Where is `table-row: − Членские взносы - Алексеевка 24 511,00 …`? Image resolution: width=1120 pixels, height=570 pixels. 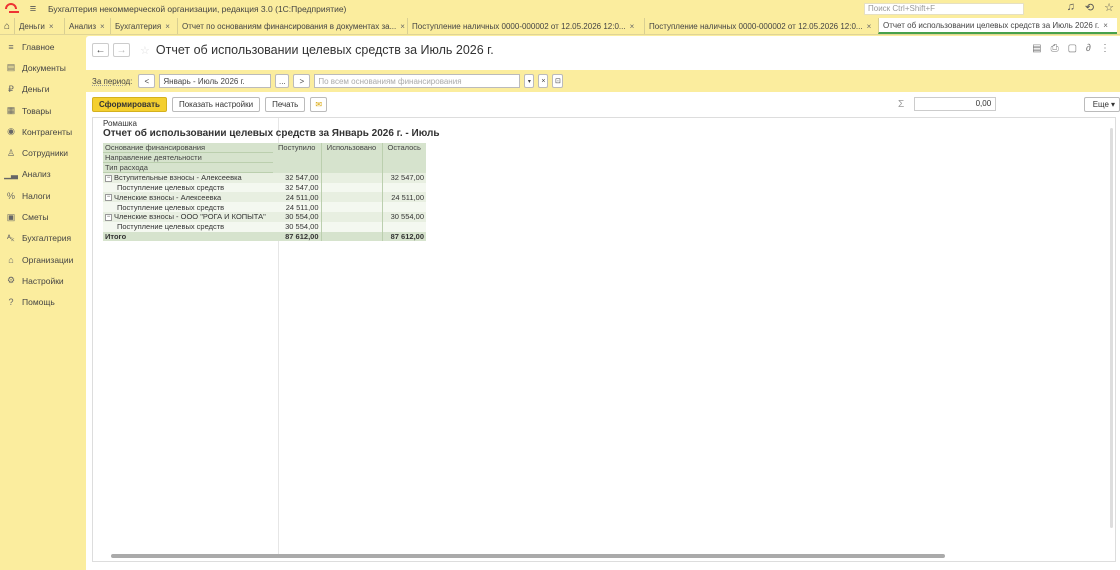
table-row: − Членские взносы - Алексеевка 24 511,00 … is located at coordinates (264, 197).